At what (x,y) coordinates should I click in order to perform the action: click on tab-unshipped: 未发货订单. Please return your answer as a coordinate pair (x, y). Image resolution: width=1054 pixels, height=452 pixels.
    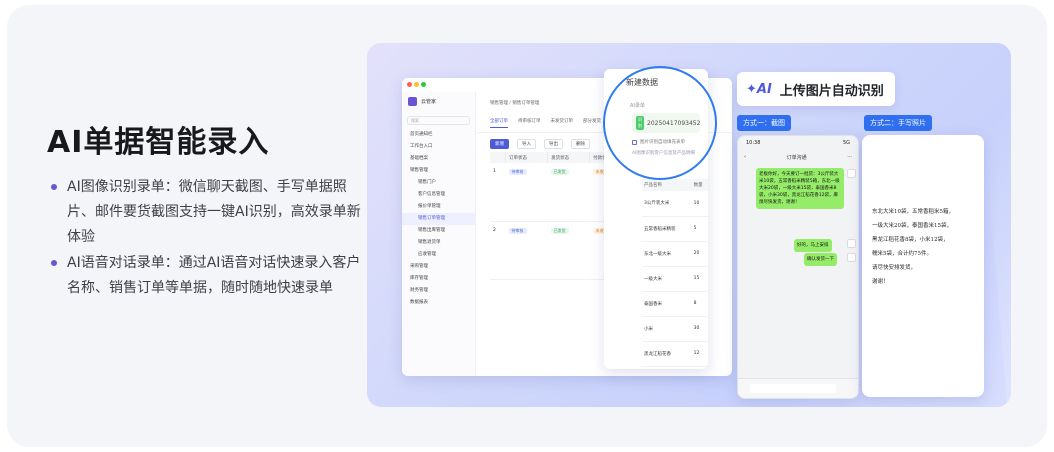
    Looking at the image, I should click on (562, 123).